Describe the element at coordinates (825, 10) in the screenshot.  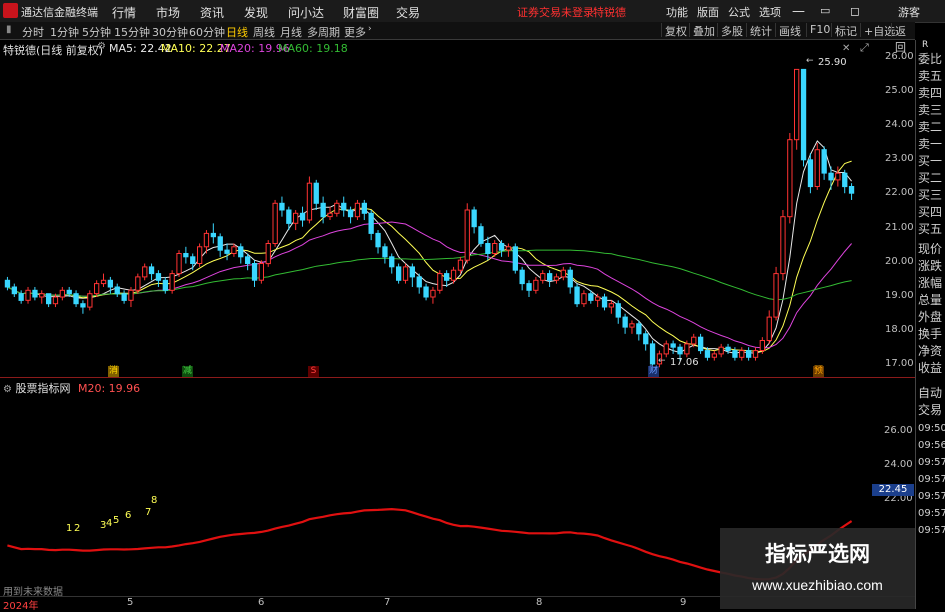
I see `restore-icon: ▭` at that location.